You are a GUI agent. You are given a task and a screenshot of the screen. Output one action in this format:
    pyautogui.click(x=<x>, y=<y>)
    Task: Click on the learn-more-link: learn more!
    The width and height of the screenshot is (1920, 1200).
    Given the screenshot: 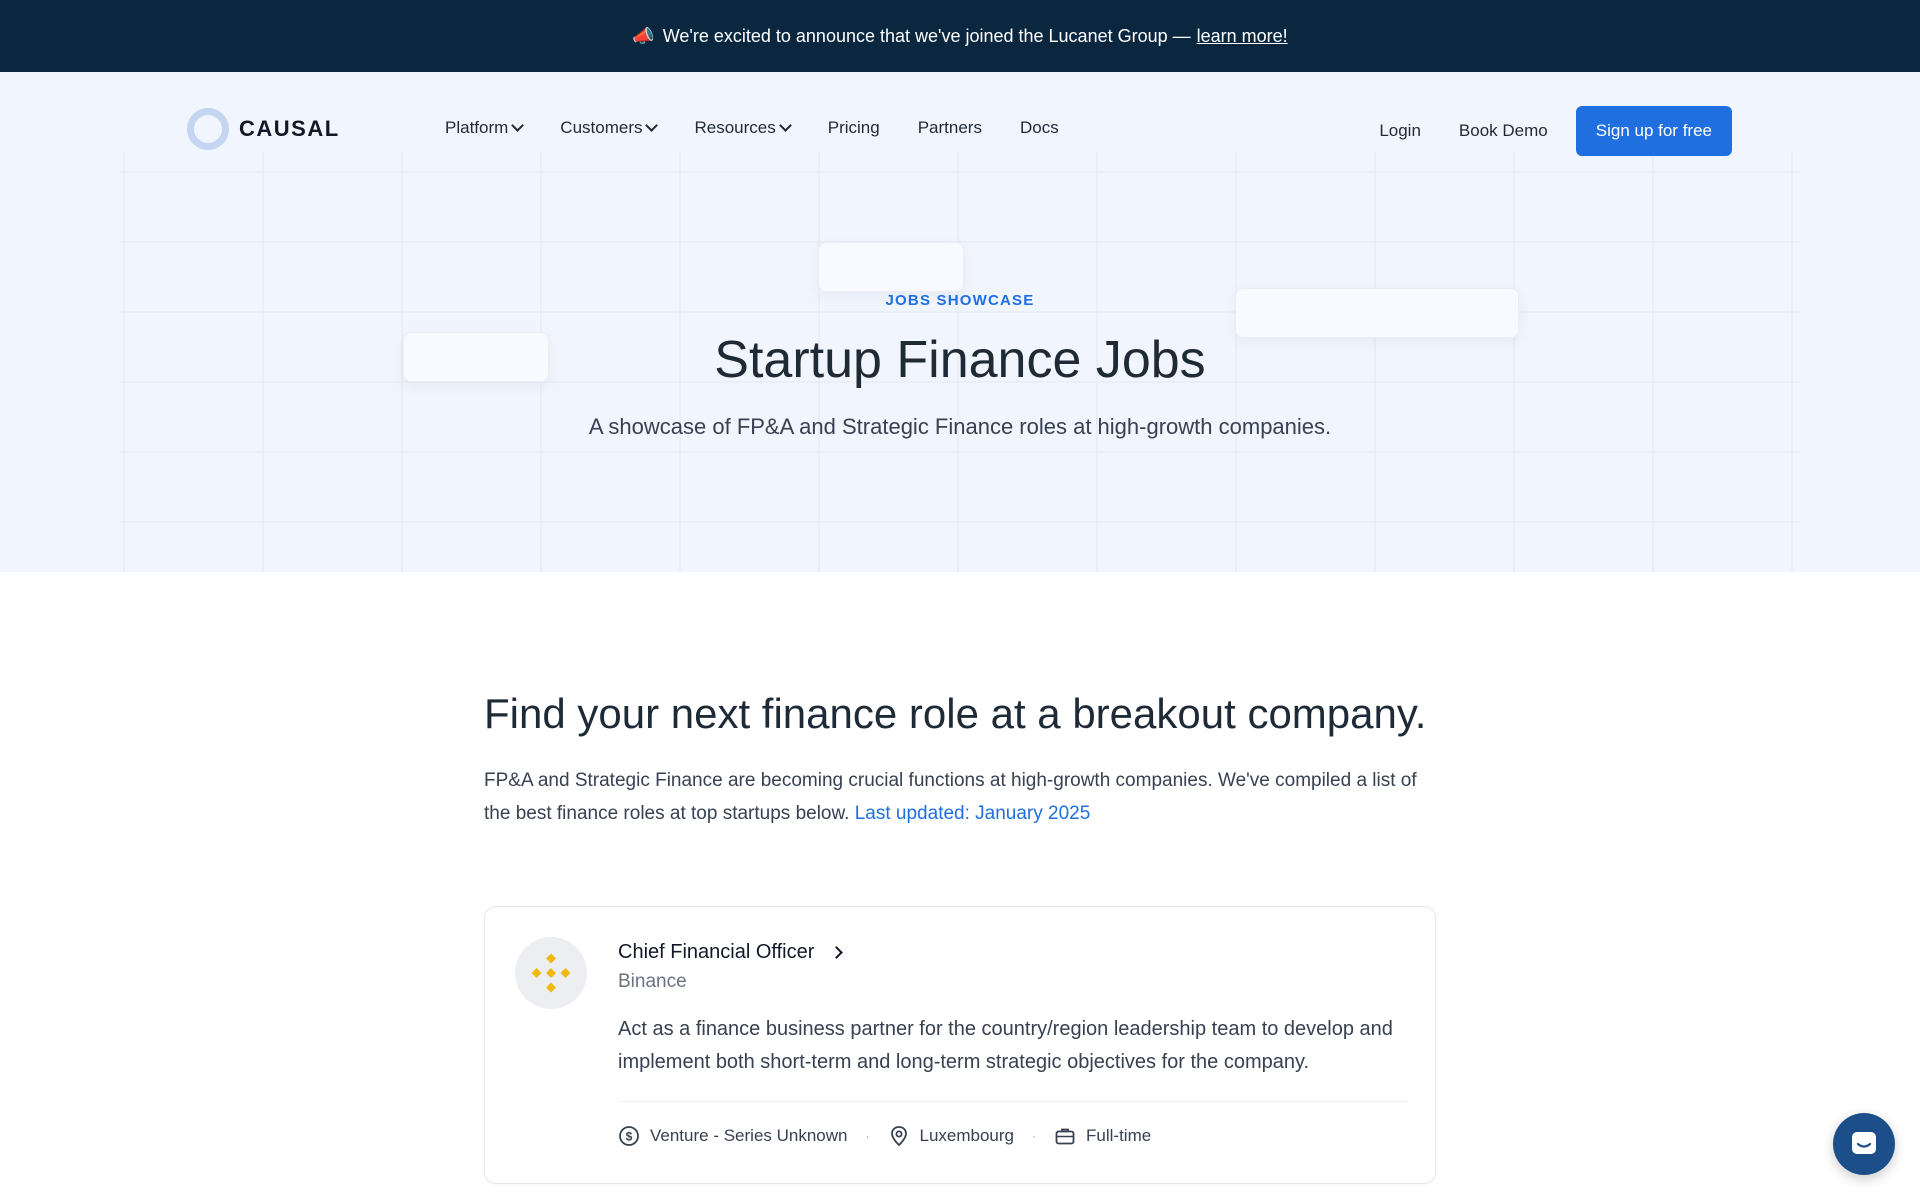 What is the action you would take?
    pyautogui.click(x=1242, y=36)
    